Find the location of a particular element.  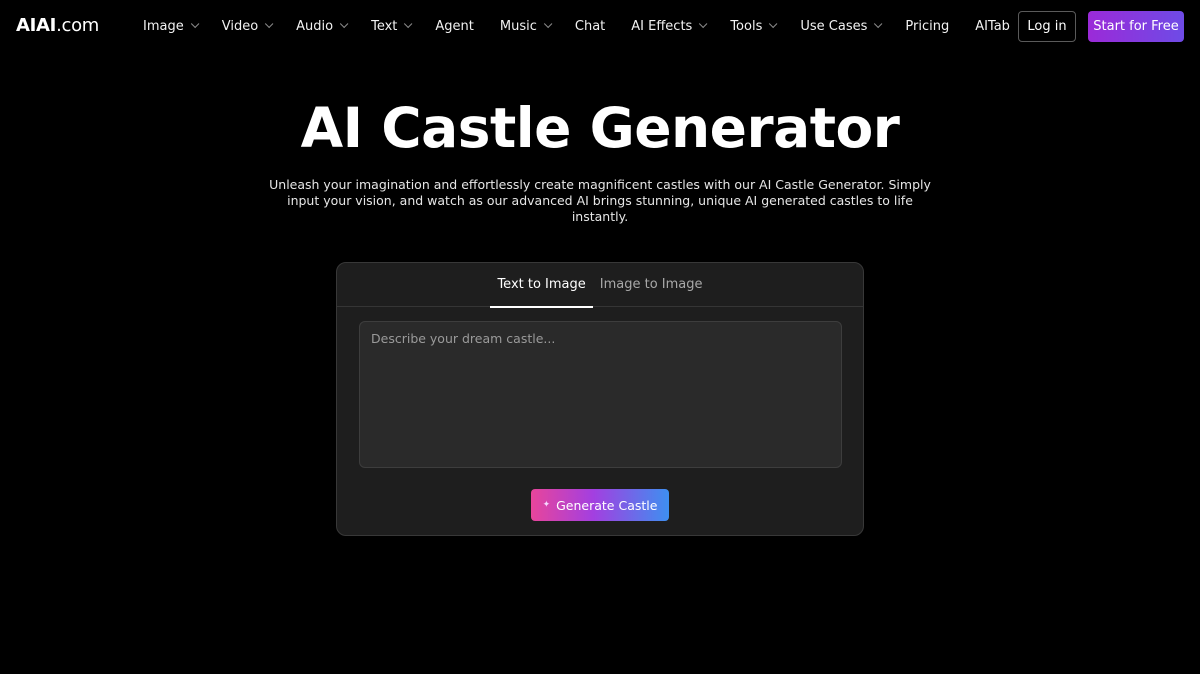

nav-item-use-cases: Use Cases is located at coordinates (841, 26).